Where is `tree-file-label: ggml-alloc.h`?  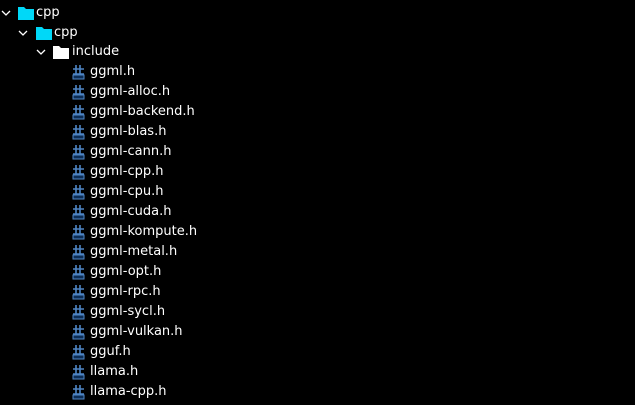
tree-file-label: ggml-alloc.h is located at coordinates (130, 91).